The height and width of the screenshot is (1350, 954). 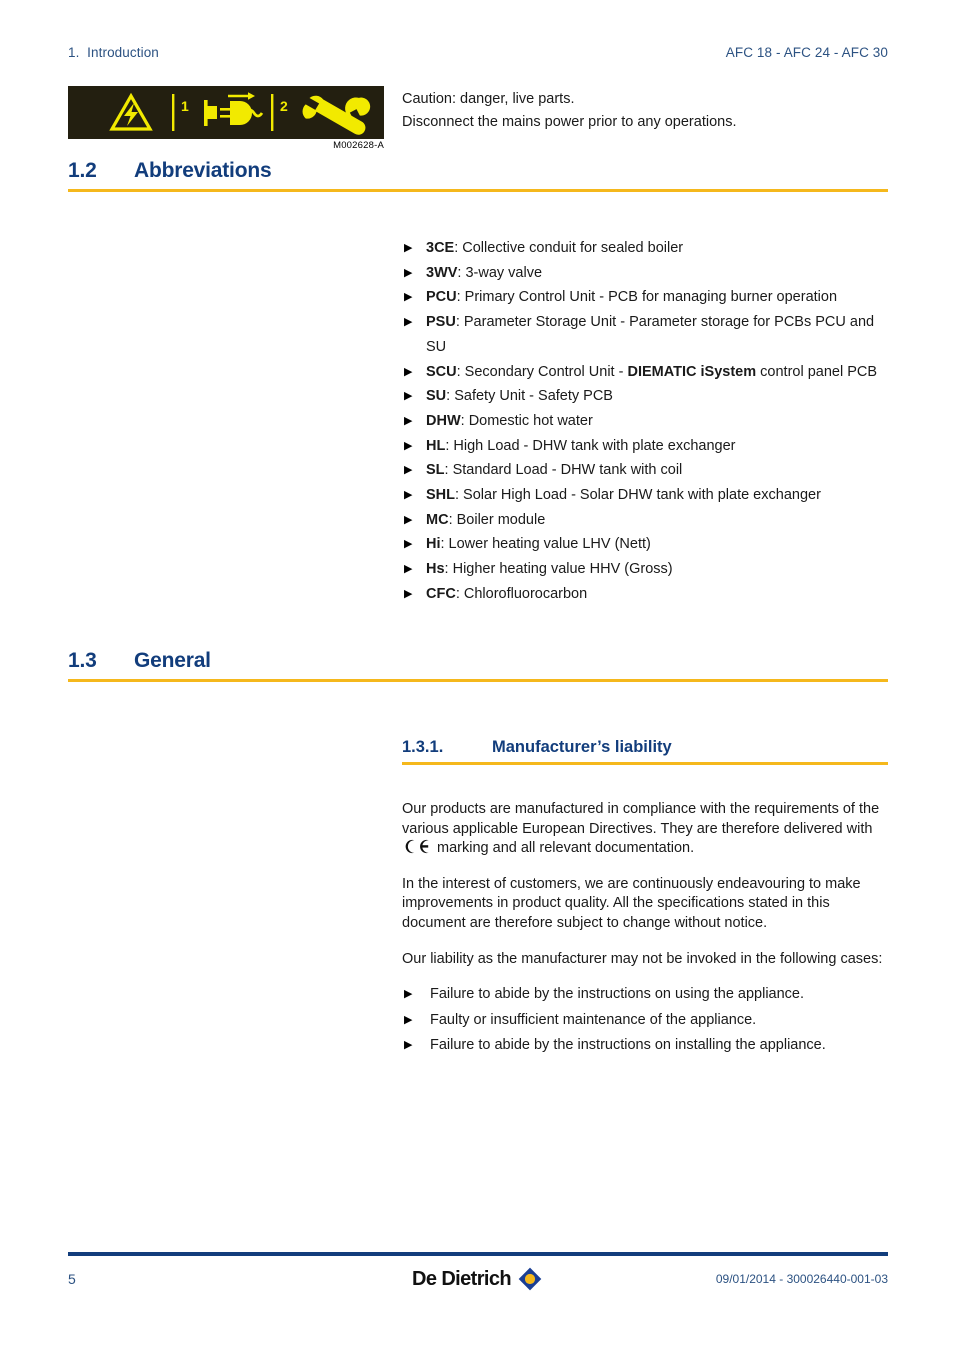 I want to click on abbreviation-item: ▶ MC: Boiler module, so click(x=647, y=520).